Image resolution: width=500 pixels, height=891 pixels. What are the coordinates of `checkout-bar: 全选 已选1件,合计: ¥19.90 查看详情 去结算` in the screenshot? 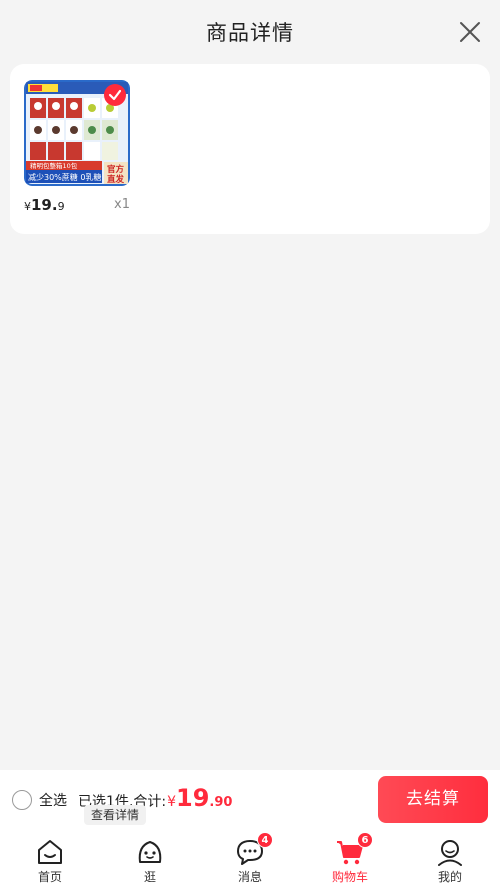 It's located at (250, 800).